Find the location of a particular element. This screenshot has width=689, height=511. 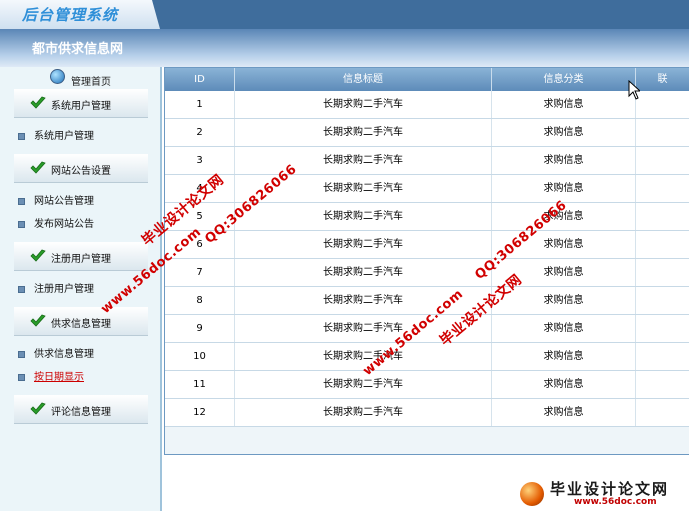

top-header-bar: 后台管理系统 is located at coordinates (344, 14).